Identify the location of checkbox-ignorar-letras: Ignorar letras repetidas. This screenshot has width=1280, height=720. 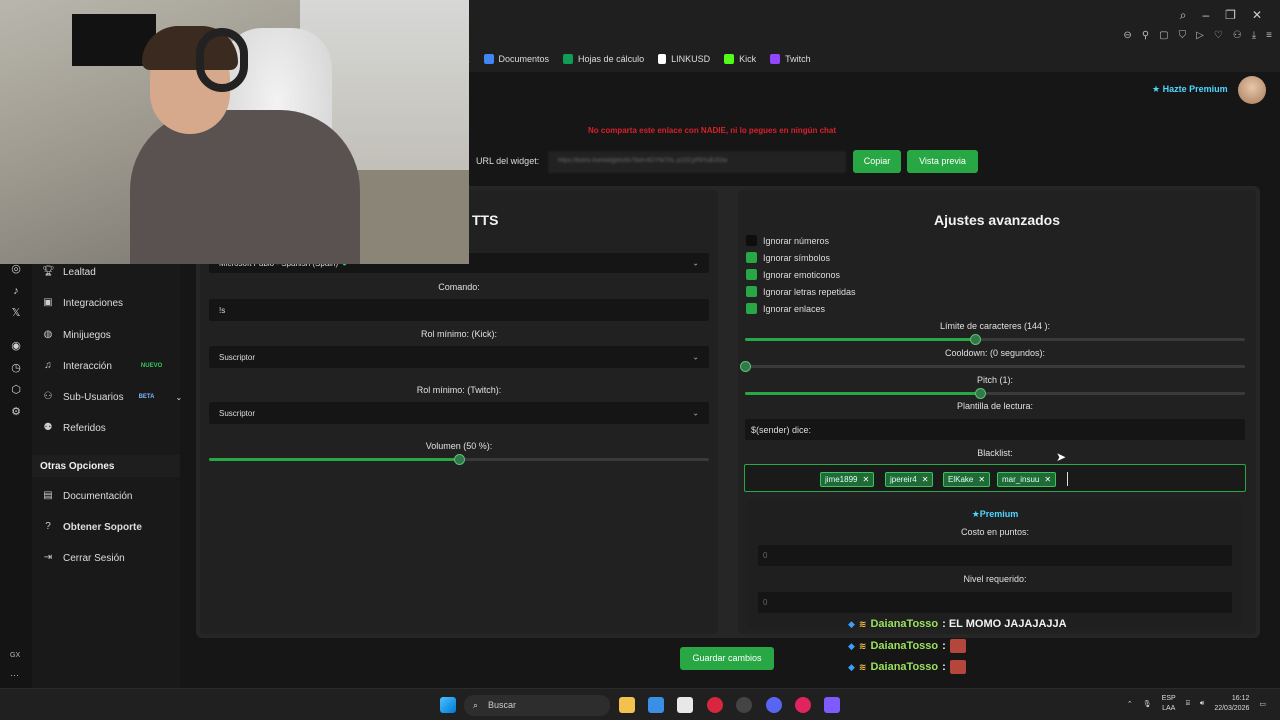
(801, 291).